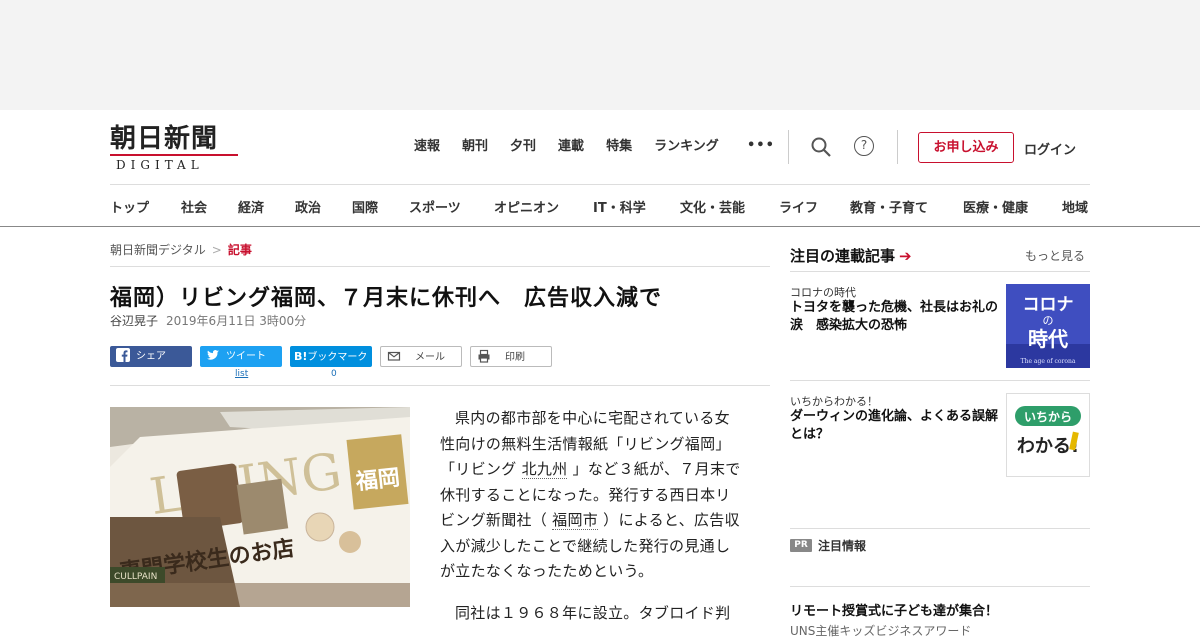  Describe the element at coordinates (686, 147) in the screenshot. I see `topnav-item-ranking: ランキング` at that location.